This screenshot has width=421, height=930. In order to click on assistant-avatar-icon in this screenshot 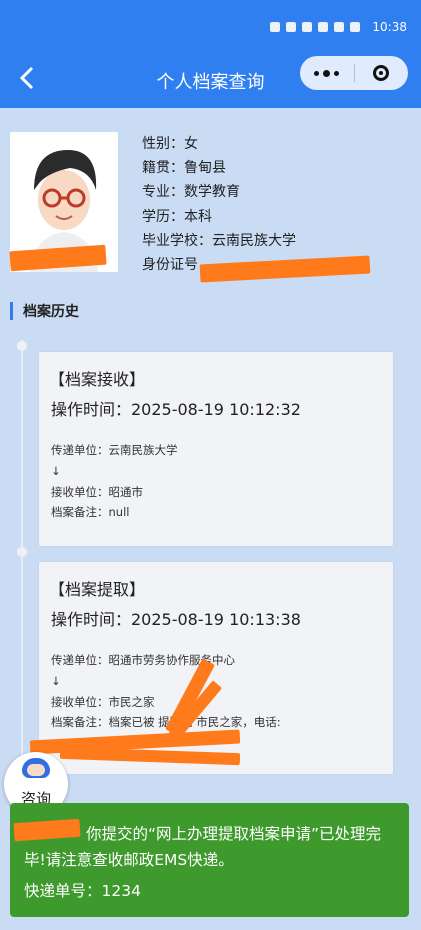, I will do `click(36, 768)`.